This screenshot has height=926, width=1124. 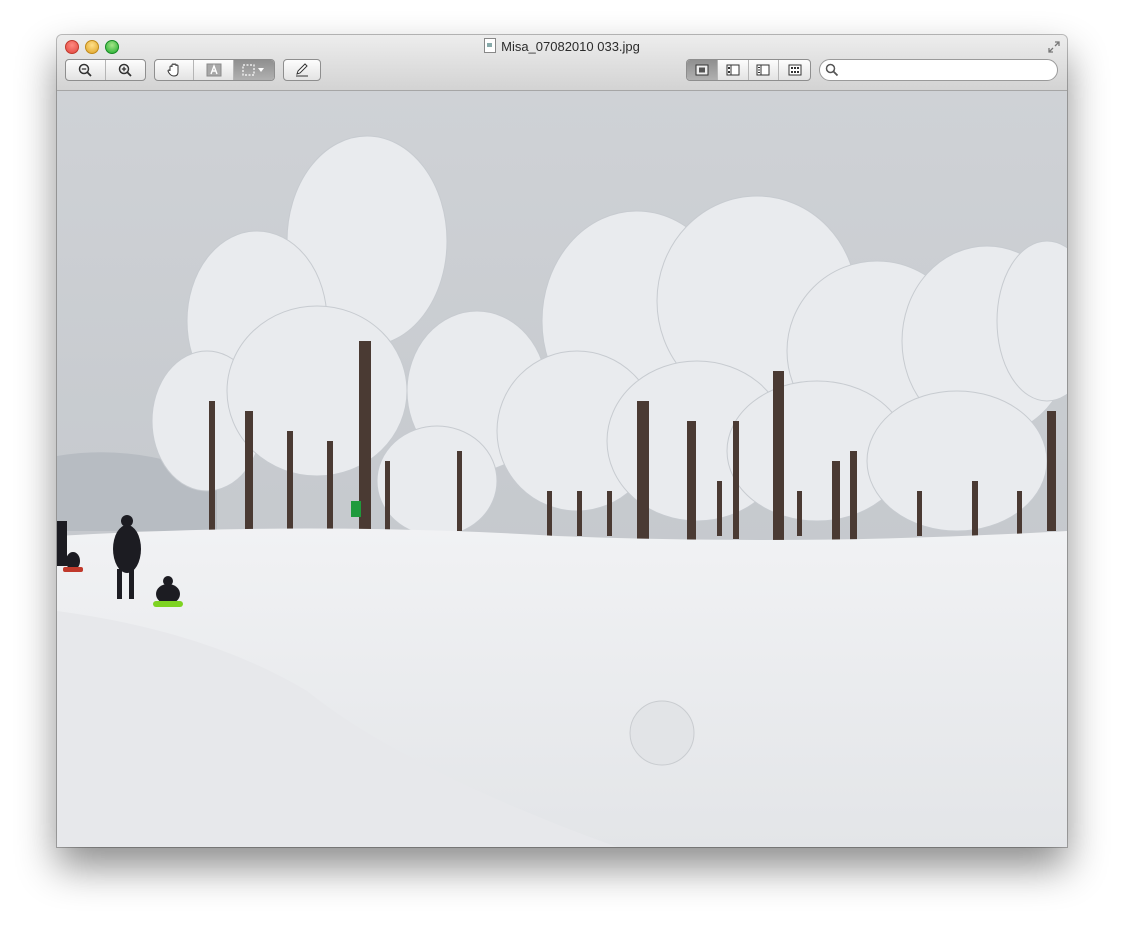 I want to click on contact-sheet-icon, so click(x=795, y=70).